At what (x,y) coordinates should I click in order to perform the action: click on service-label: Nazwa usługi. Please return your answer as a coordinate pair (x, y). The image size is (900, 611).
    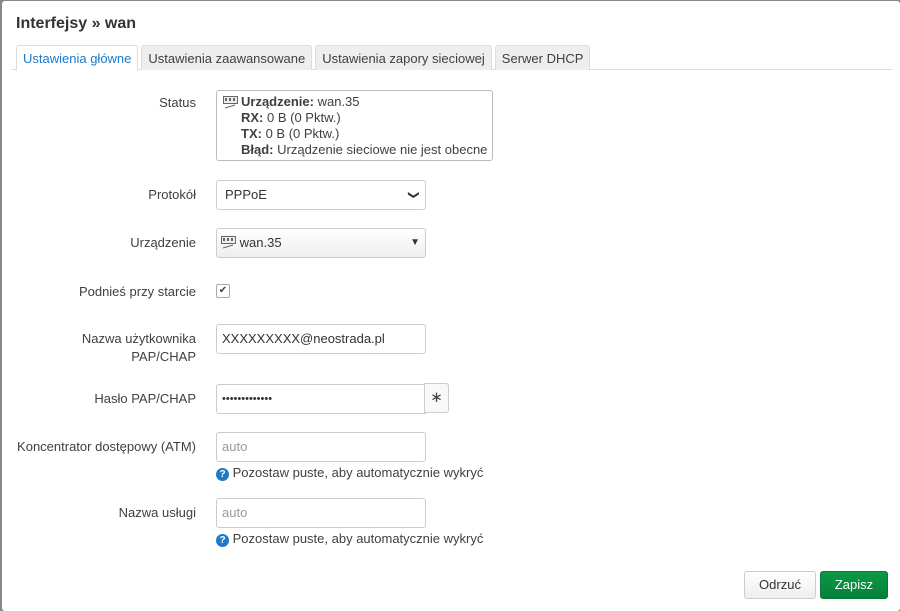
    Looking at the image, I should click on (157, 512).